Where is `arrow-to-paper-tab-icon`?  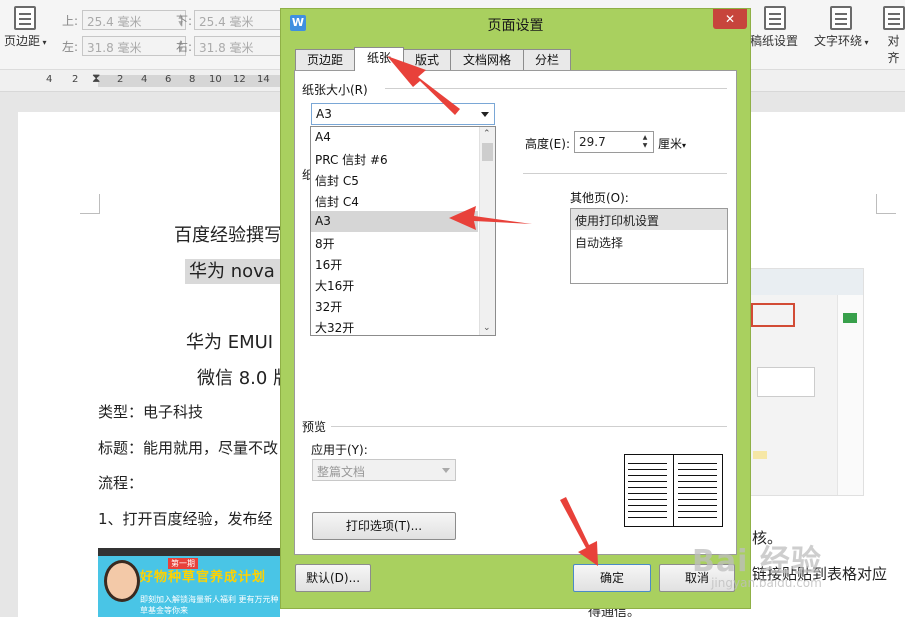
arrow-to-paper-tab-icon is located at coordinates (423, 85).